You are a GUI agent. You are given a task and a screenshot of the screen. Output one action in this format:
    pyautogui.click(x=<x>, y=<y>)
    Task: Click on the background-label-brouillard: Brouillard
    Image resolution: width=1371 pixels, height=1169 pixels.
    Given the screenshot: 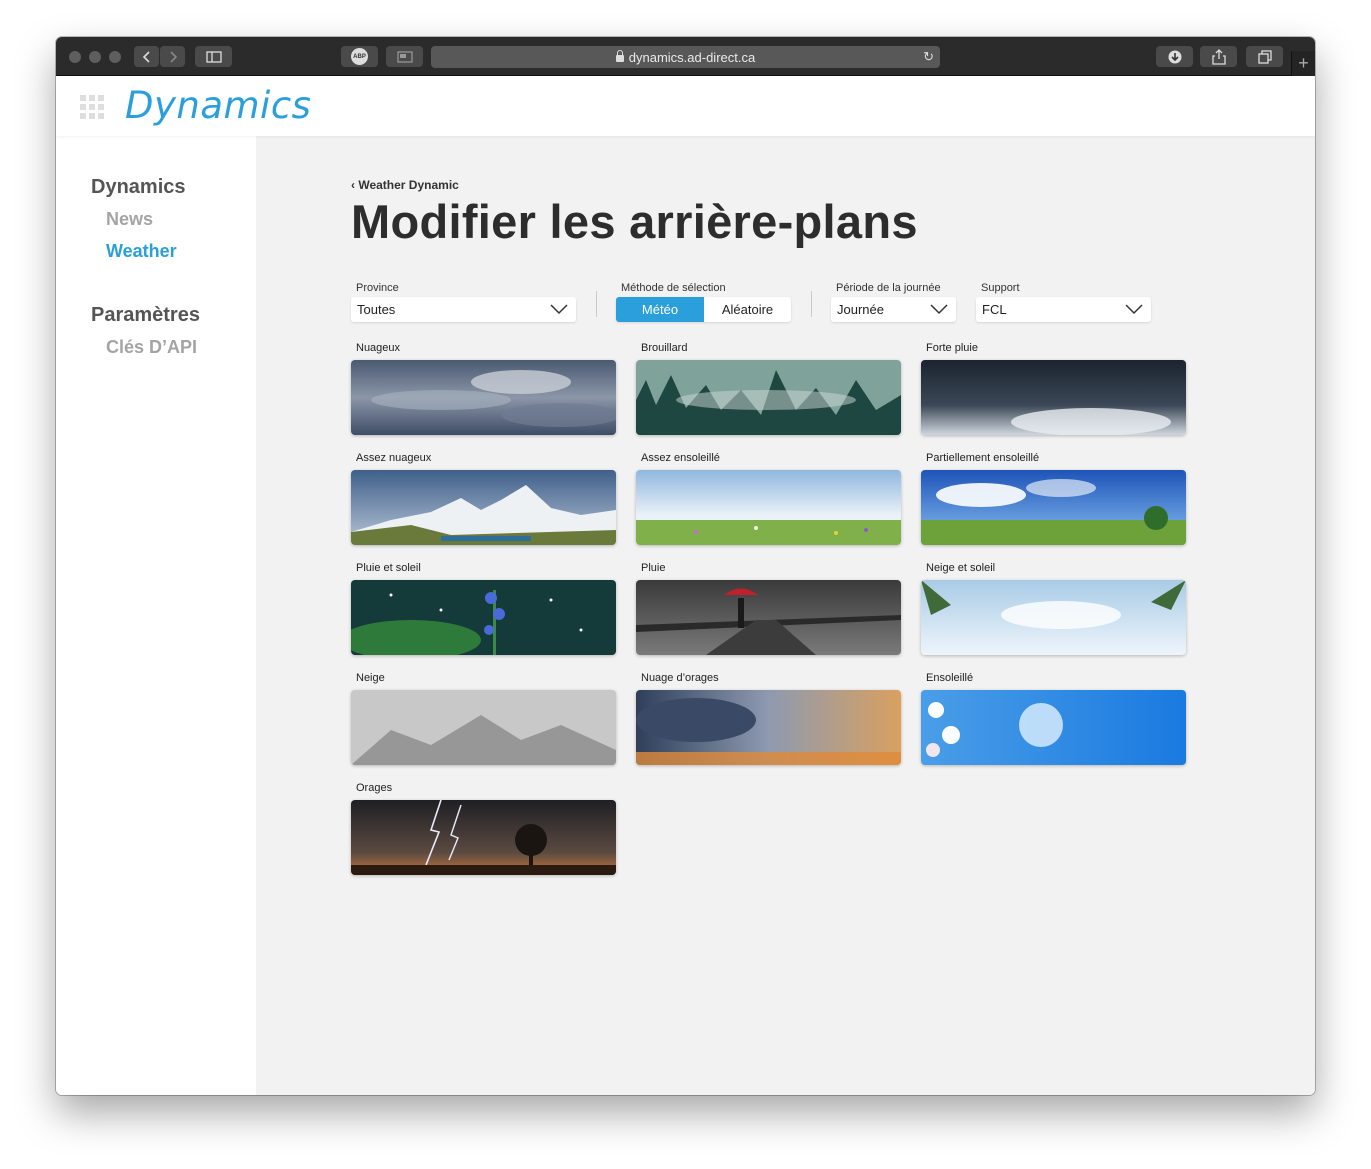 What is the action you would take?
    pyautogui.click(x=664, y=348)
    